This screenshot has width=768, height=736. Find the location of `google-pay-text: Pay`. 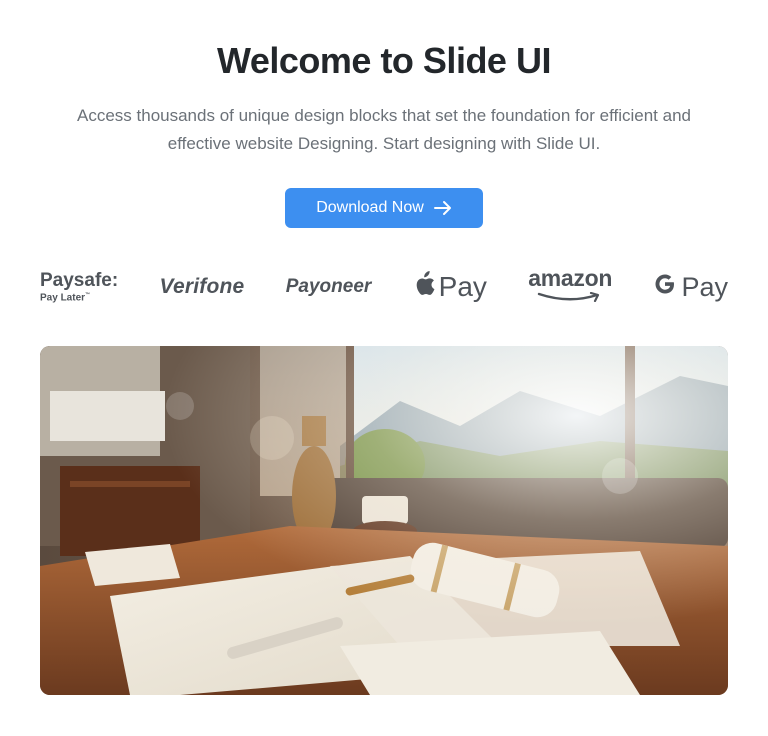

google-pay-text: Pay is located at coordinates (704, 286).